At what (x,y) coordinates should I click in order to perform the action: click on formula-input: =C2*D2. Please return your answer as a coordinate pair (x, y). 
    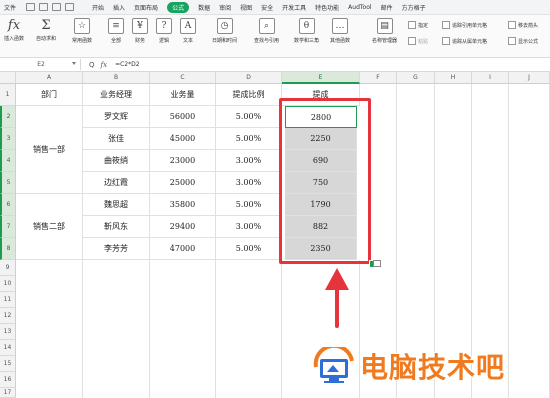
    Looking at the image, I should click on (127, 64).